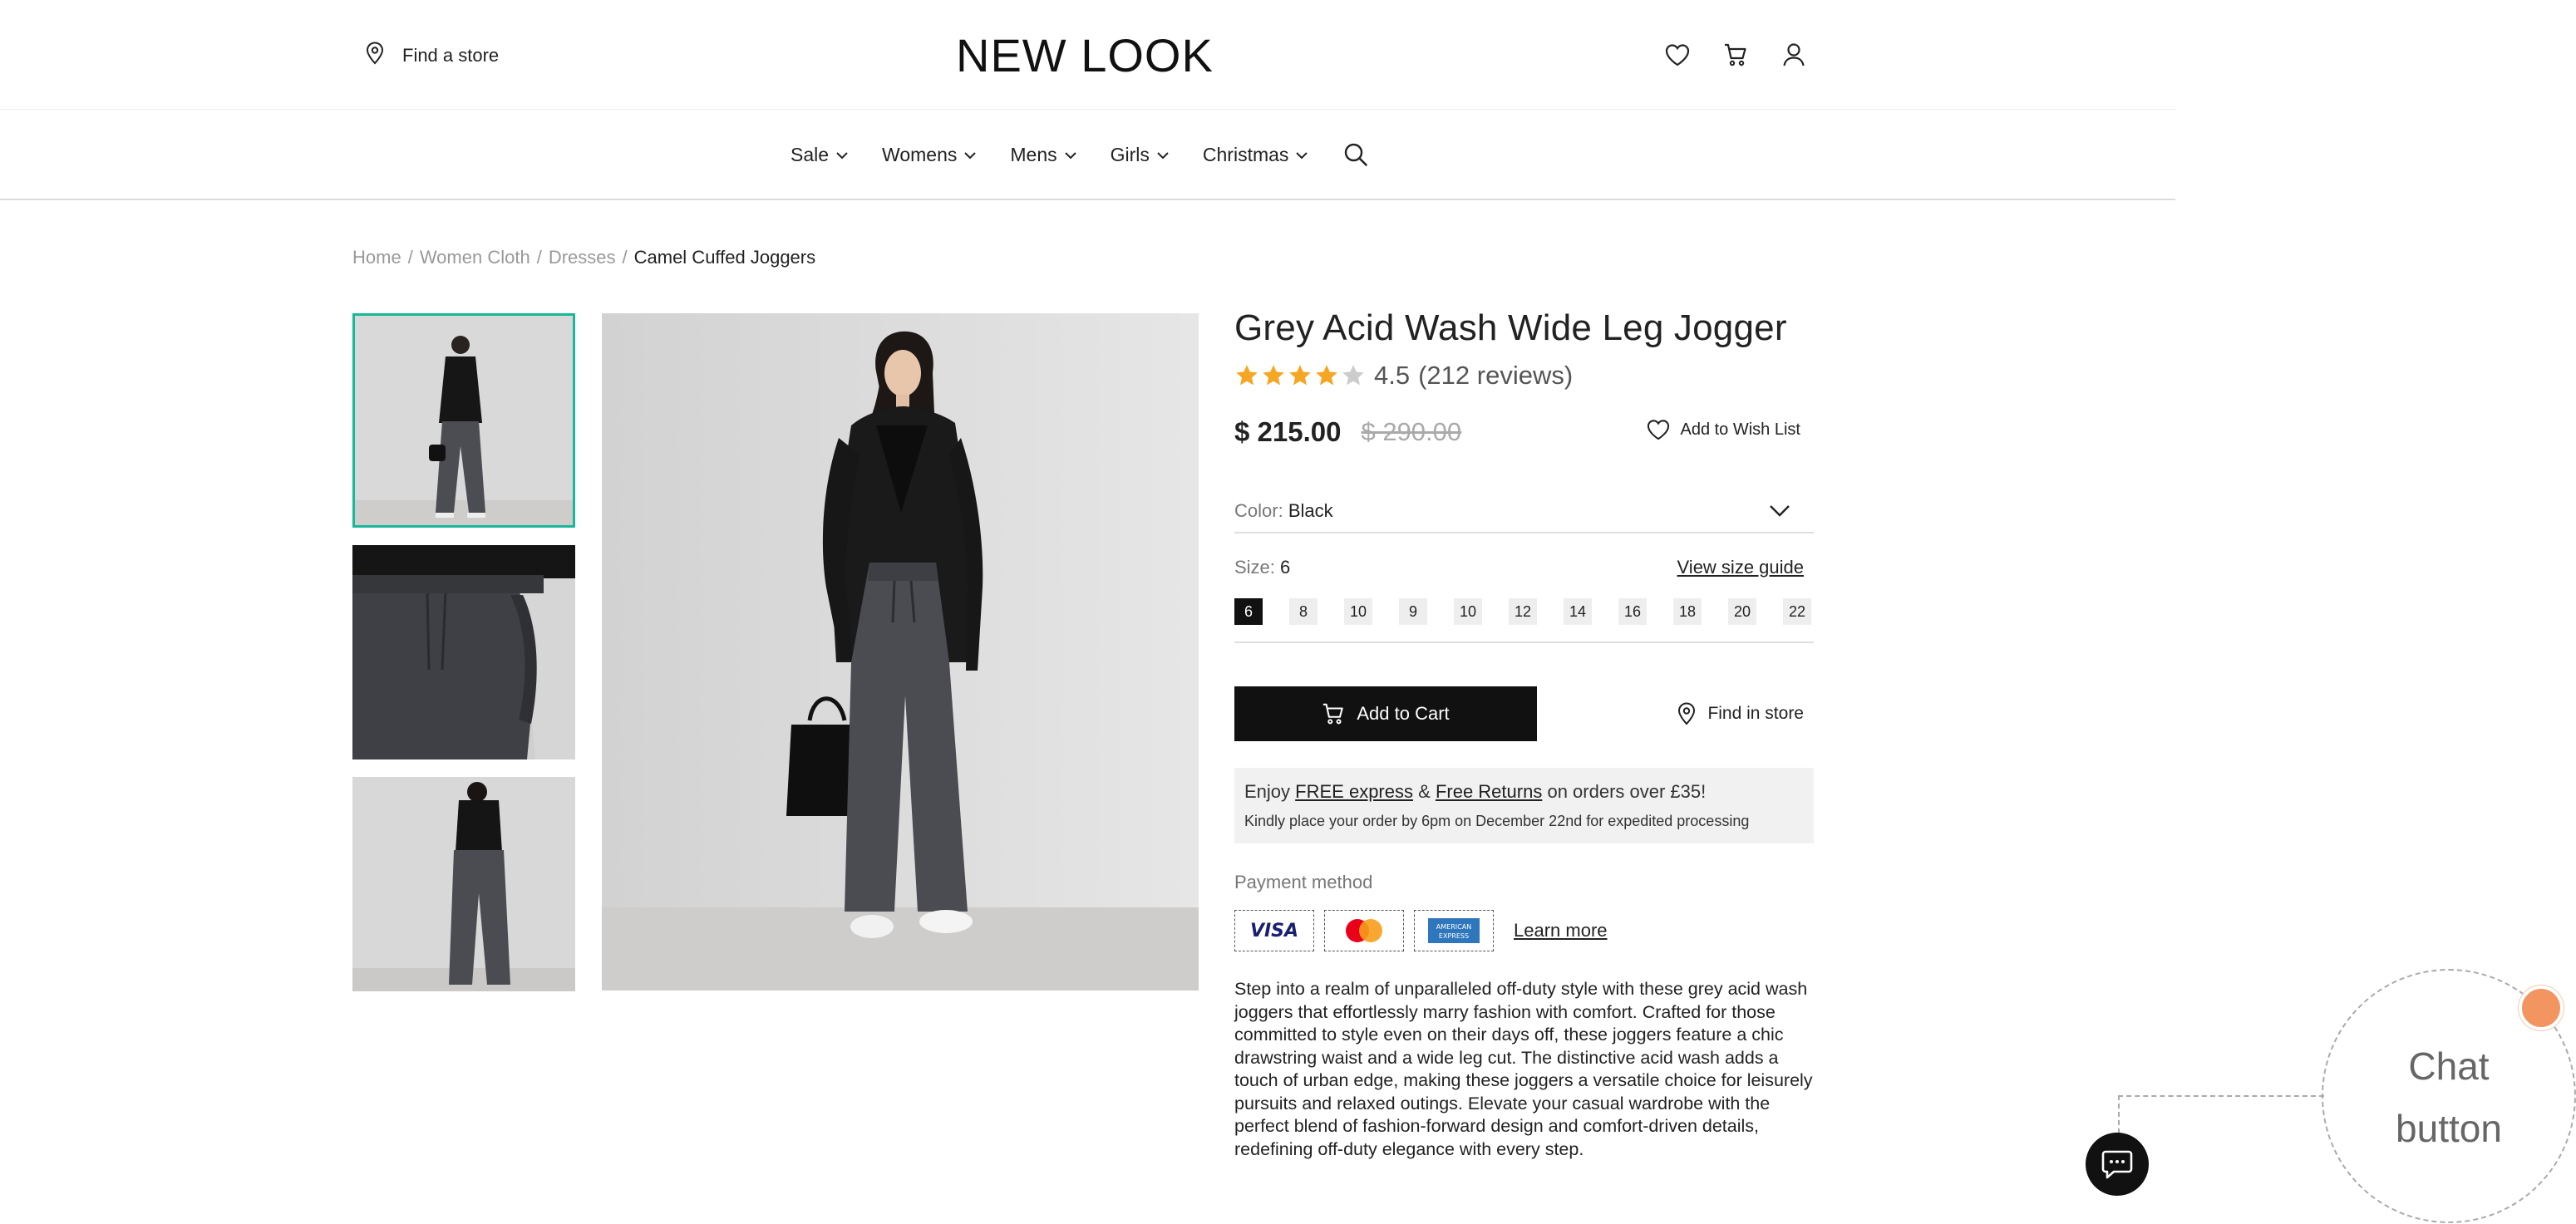  I want to click on svg-text: EXPRESS, so click(1454, 936).